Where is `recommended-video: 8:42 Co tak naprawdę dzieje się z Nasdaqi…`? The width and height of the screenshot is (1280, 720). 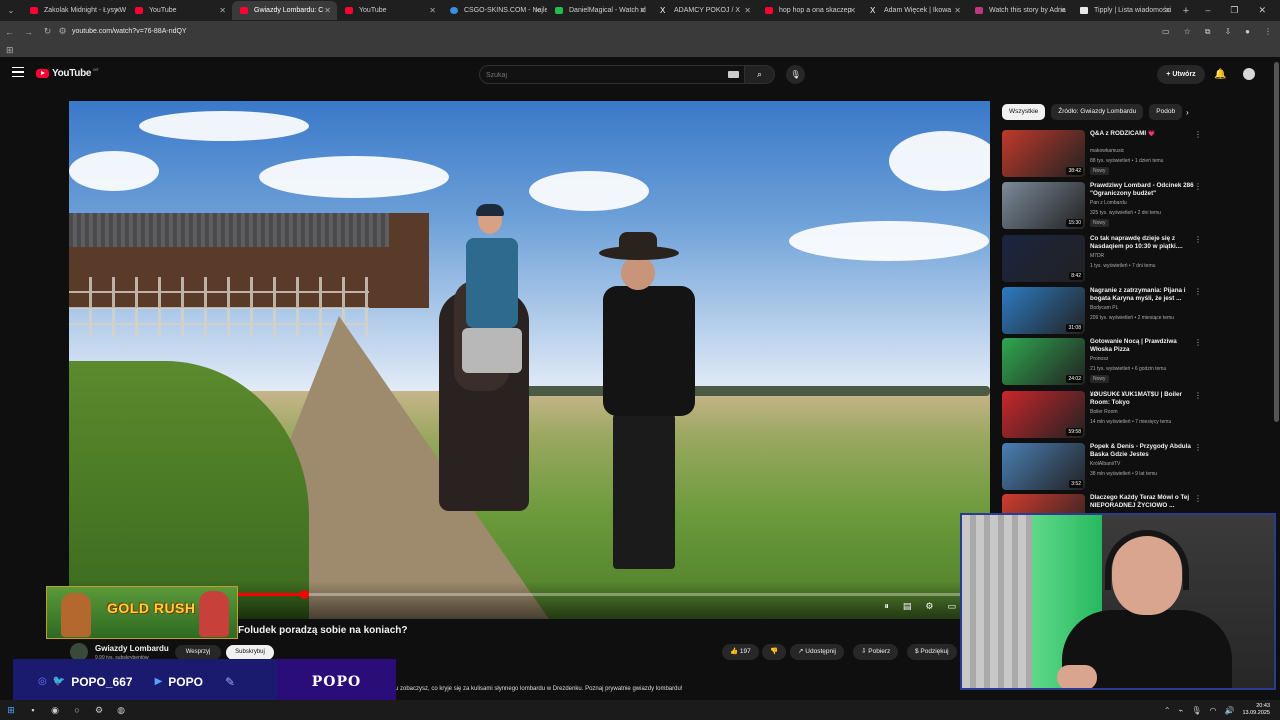 recommended-video: 8:42 Co tak naprawdę dzieje się z Nasdaqi… is located at coordinates (1102, 259).